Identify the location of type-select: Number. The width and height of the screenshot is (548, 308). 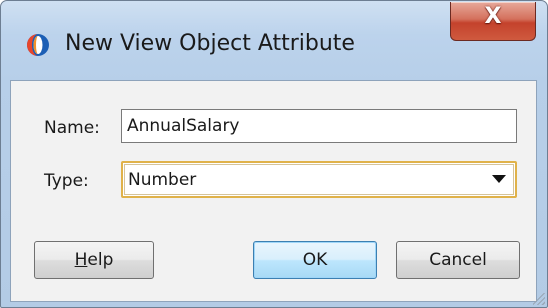
(319, 179).